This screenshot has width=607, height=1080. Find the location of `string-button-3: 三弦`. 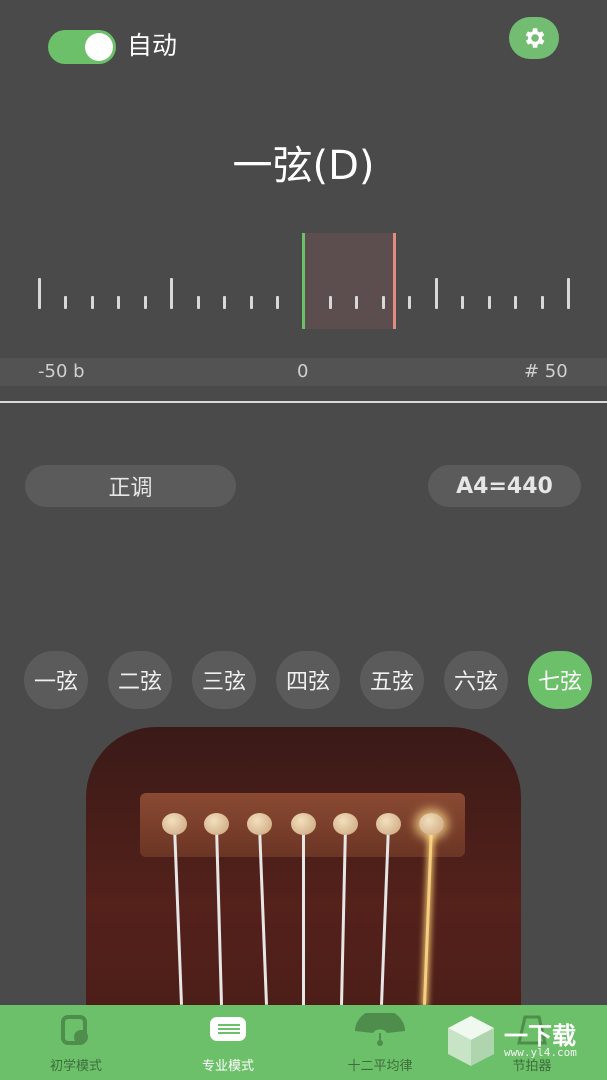

string-button-3: 三弦 is located at coordinates (224, 680).